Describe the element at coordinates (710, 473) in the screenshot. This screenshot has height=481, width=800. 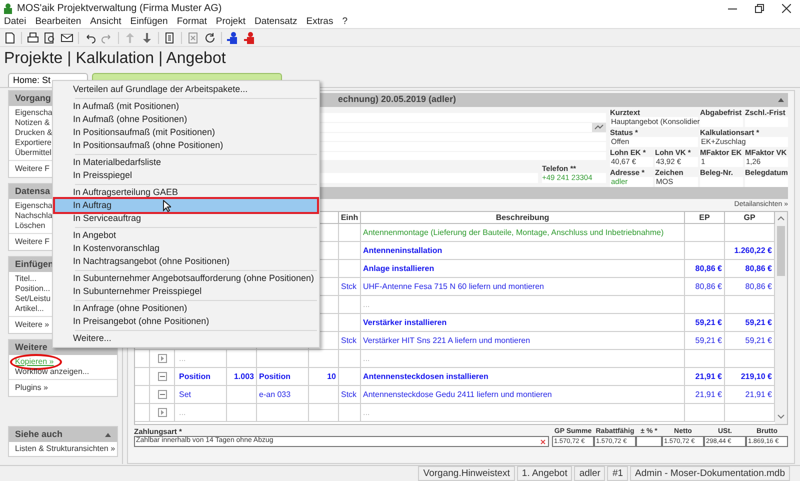
I see `status-field: Admin - Moser-Dokumentation.mdb` at that location.